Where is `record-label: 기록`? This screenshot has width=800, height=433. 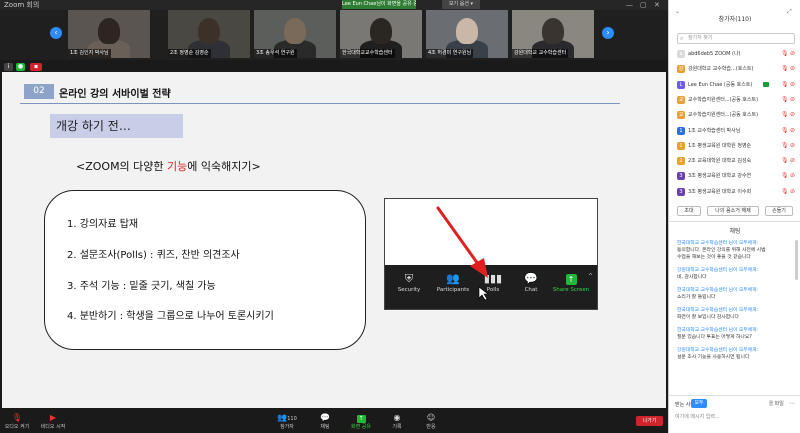 record-label: 기록 is located at coordinates (397, 427).